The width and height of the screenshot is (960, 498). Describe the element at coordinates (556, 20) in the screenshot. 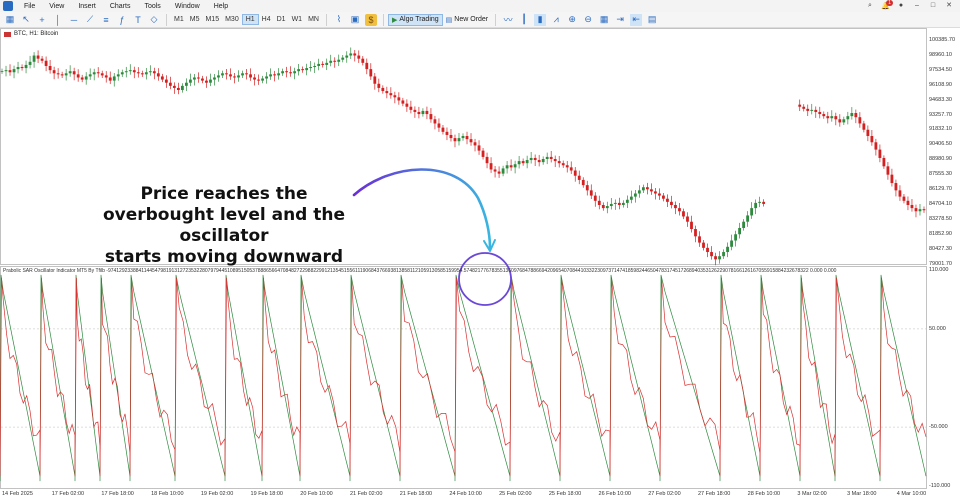

I see `line-chart-icon: ⩘` at that location.